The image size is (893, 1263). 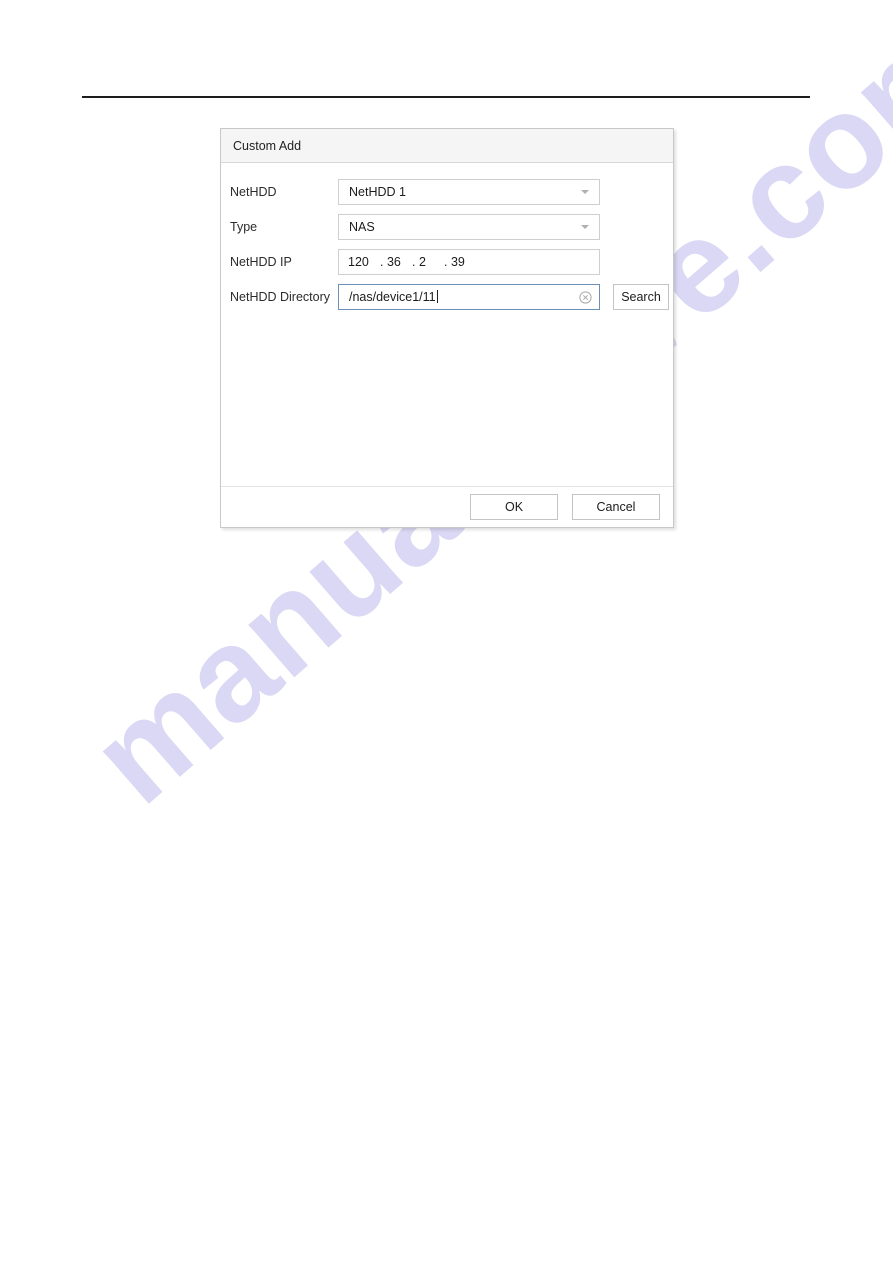 I want to click on ip-octet-2: . 36, so click(x=390, y=262).